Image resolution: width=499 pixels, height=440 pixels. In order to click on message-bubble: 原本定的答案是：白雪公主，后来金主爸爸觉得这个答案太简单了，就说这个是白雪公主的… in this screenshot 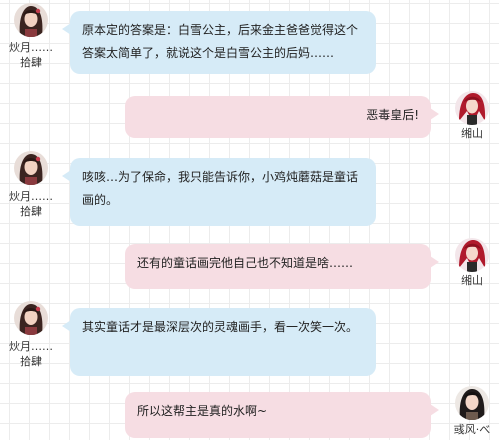, I will do `click(219, 42)`.